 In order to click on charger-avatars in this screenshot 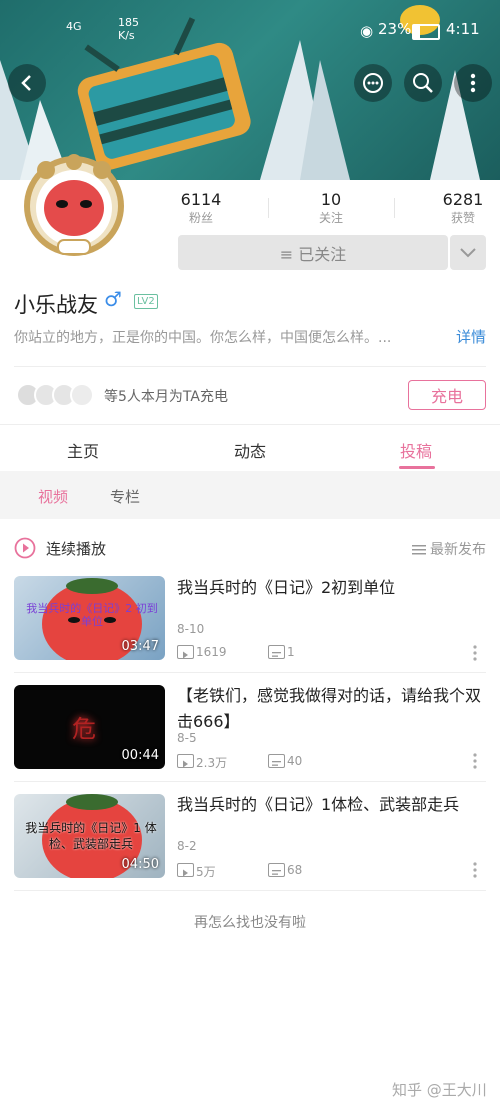, I will do `click(58, 395)`.